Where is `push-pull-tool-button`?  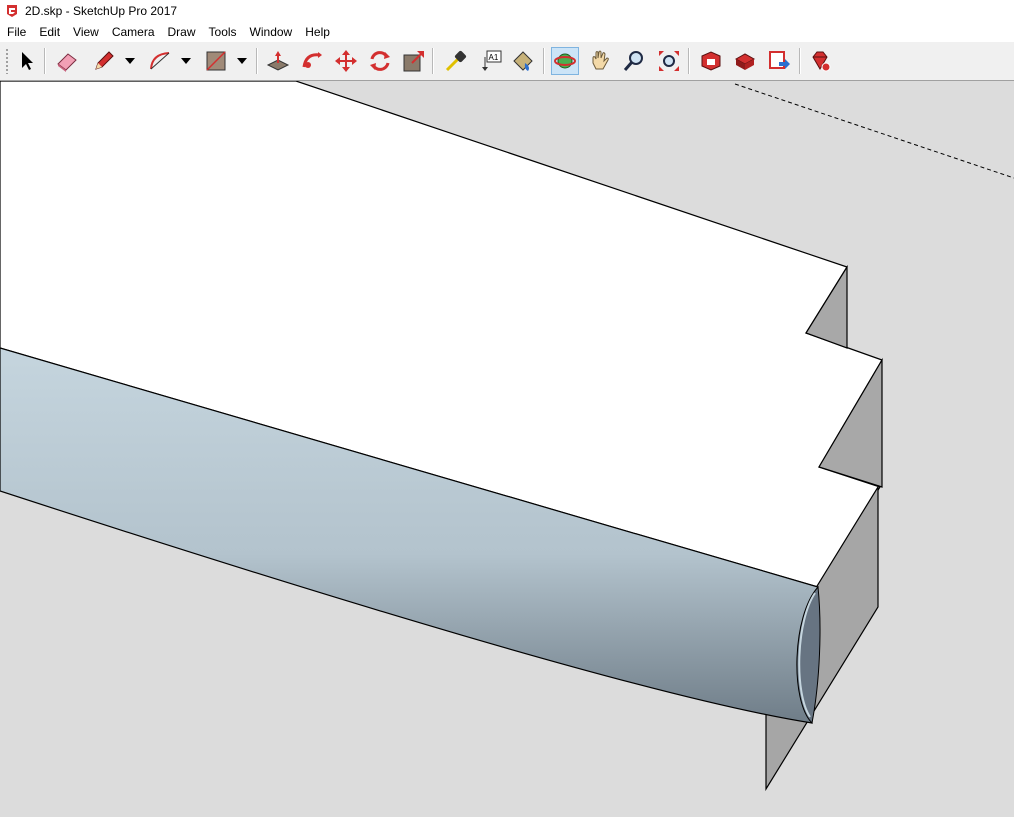
push-pull-tool-button is located at coordinates (278, 61).